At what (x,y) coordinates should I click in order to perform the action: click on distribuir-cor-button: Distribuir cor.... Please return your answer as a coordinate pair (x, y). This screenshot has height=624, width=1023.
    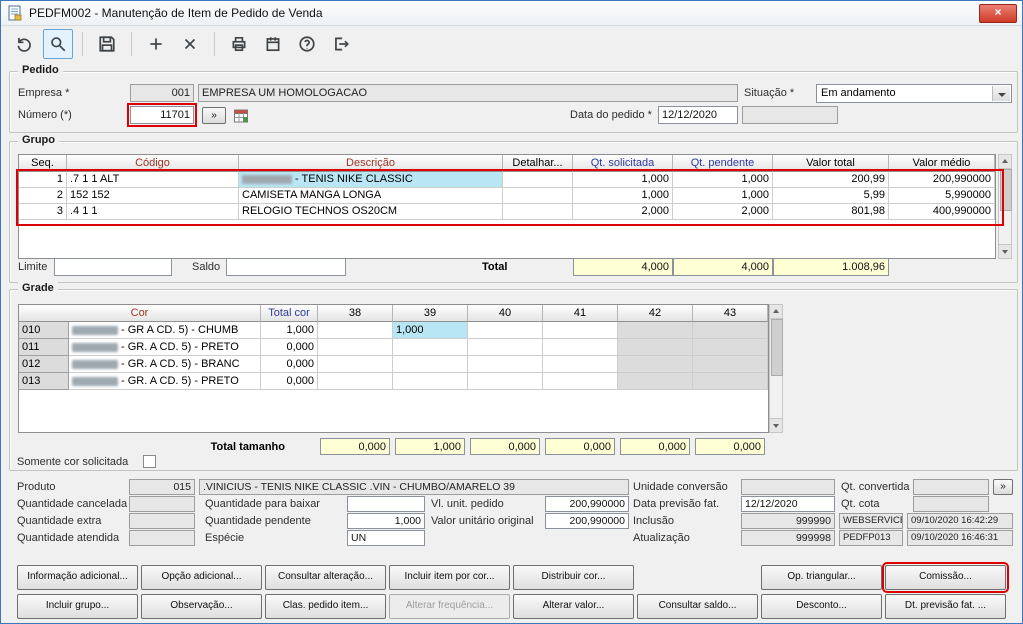
    Looking at the image, I should click on (573, 577).